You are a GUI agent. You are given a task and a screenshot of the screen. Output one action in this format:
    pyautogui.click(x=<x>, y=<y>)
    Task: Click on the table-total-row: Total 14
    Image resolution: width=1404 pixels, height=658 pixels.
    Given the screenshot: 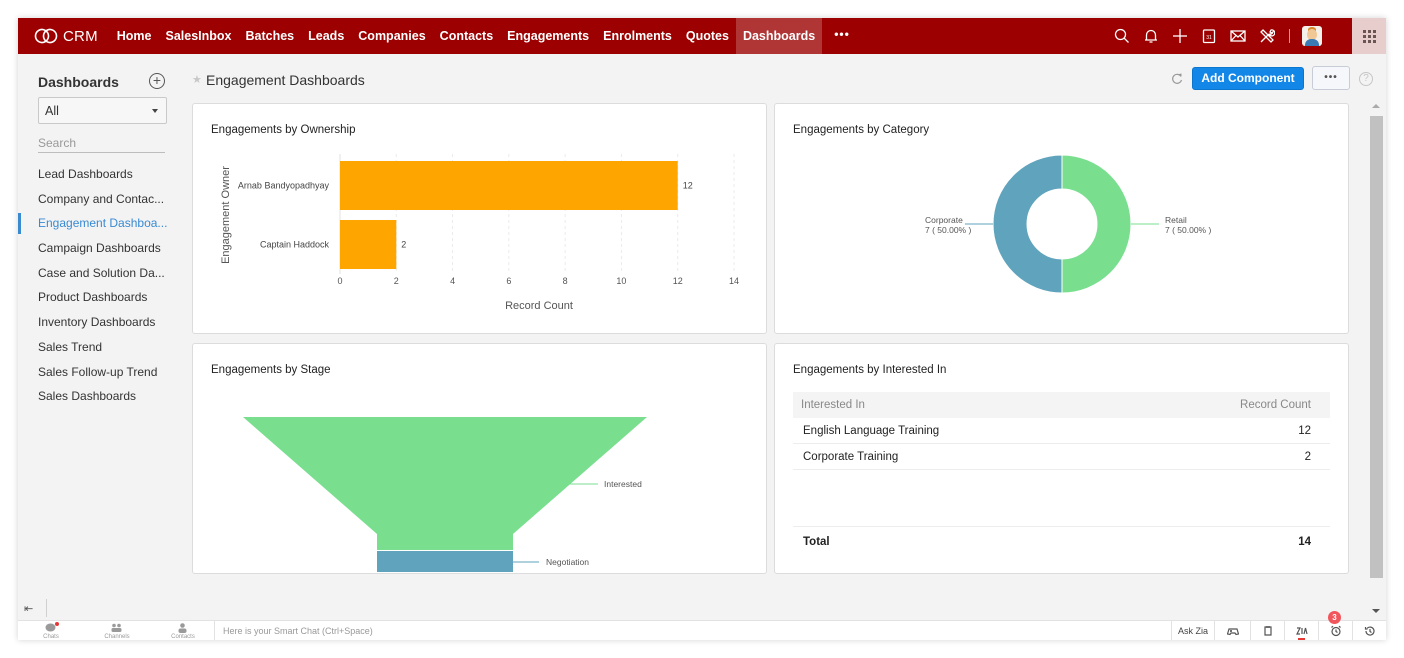 What is the action you would take?
    pyautogui.click(x=1061, y=539)
    